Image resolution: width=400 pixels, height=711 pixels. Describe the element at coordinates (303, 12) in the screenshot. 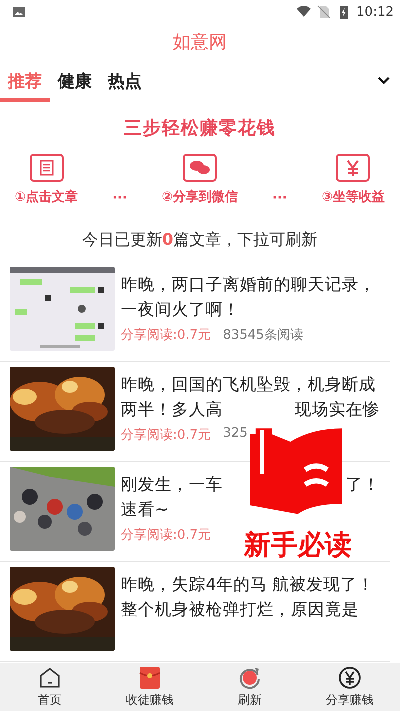

I see `wifi-icon` at that location.